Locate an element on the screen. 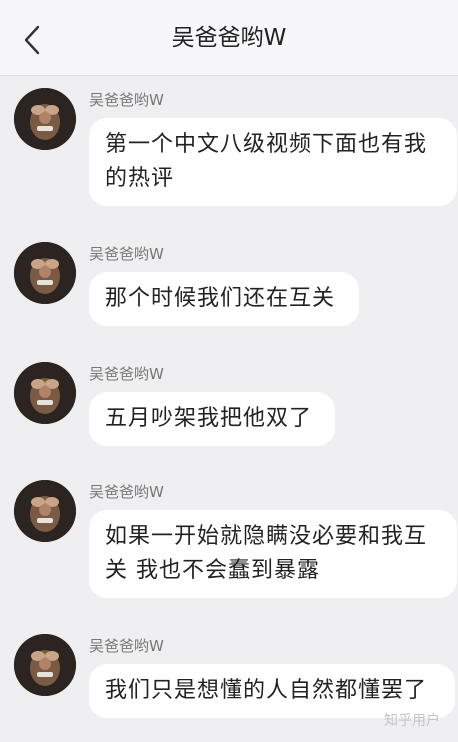 This screenshot has width=458, height=742. message-bubble: 第一个中文八级视频下面也有我的热评 is located at coordinates (273, 162).